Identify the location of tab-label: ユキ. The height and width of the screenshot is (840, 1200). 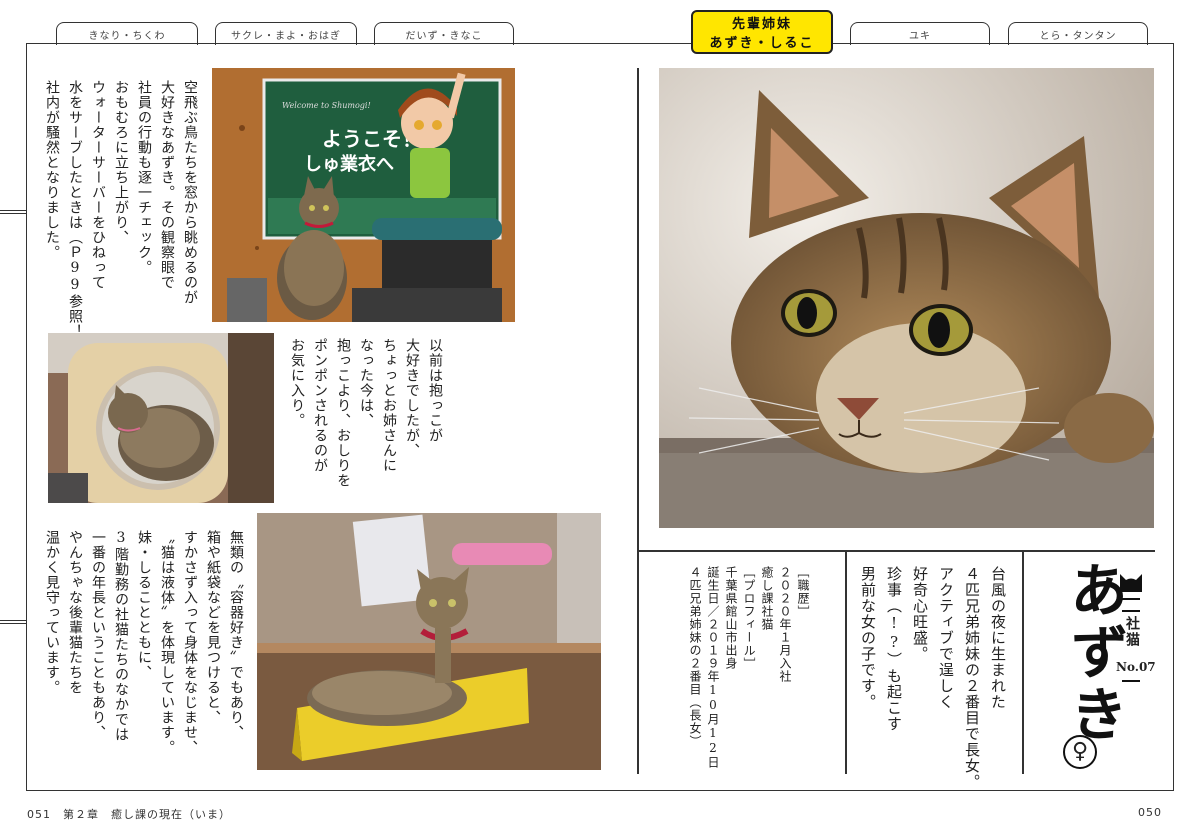
(920, 36).